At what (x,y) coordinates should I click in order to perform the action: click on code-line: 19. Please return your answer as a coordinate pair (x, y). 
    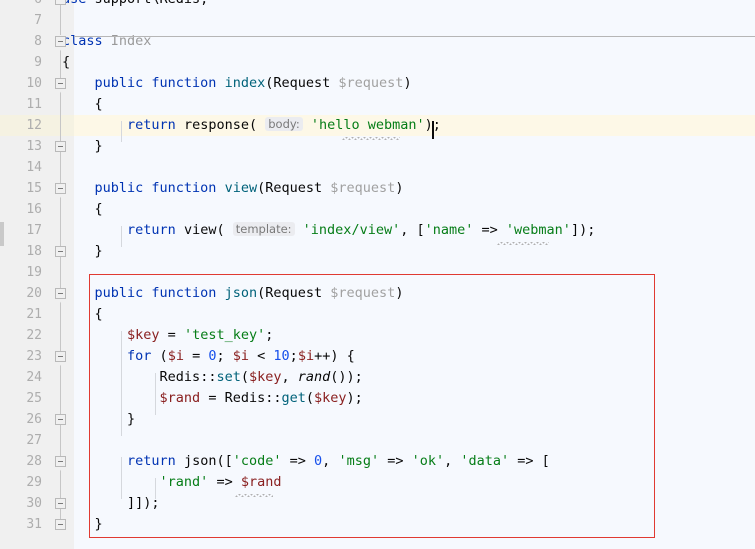
    Looking at the image, I should click on (377, 272).